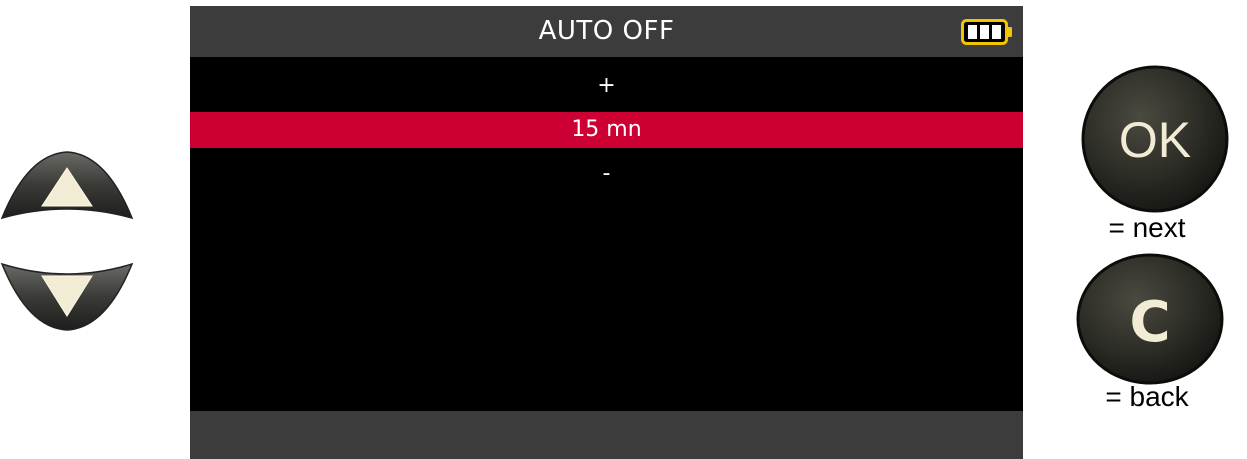 This screenshot has width=1247, height=459. Describe the element at coordinates (67, 298) in the screenshot. I see `arrow-down-icon` at that location.